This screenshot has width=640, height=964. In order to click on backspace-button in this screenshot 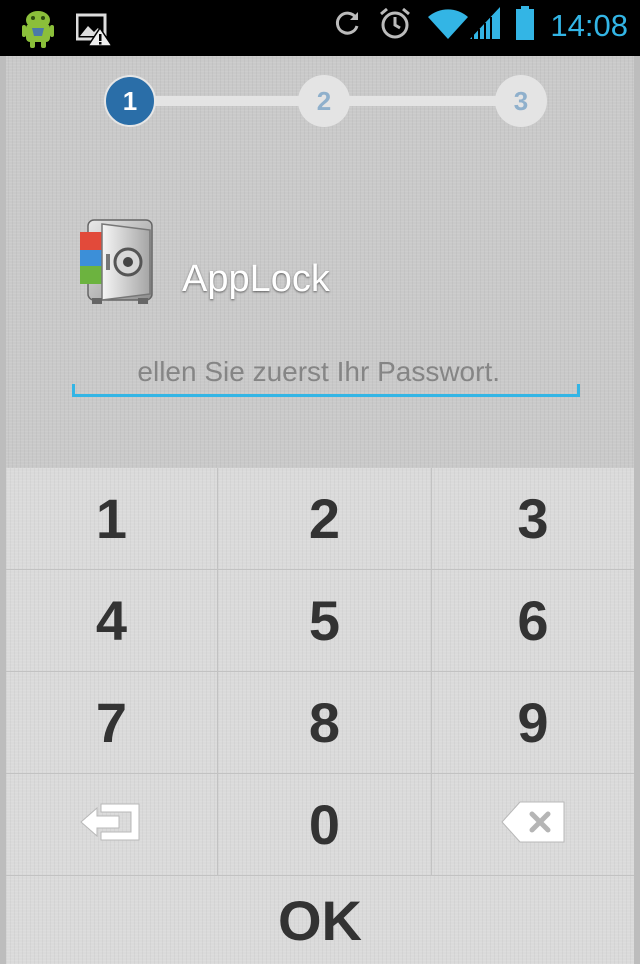, I will do `click(533, 825)`.